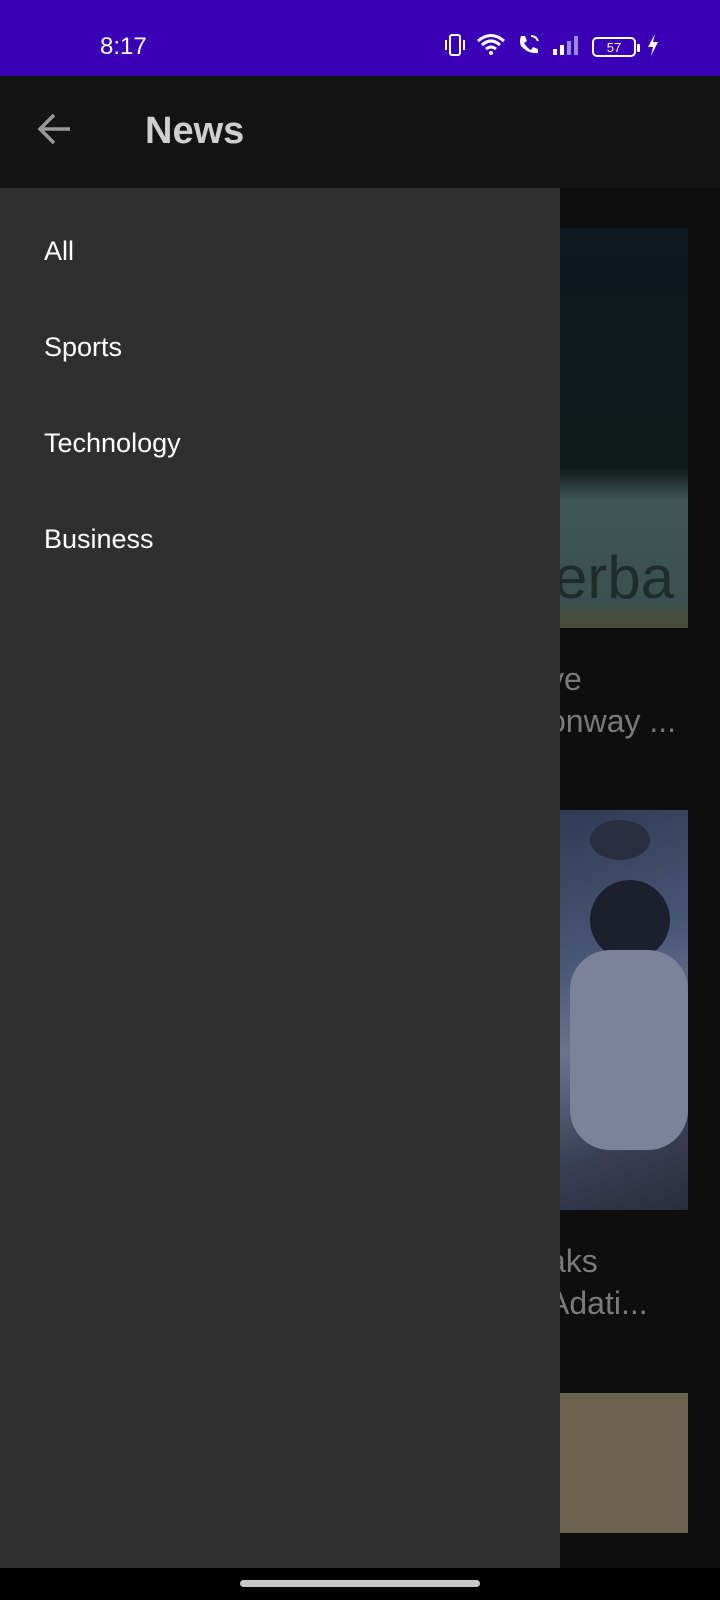 The image size is (720, 1600). I want to click on charging-icon, so click(653, 47).